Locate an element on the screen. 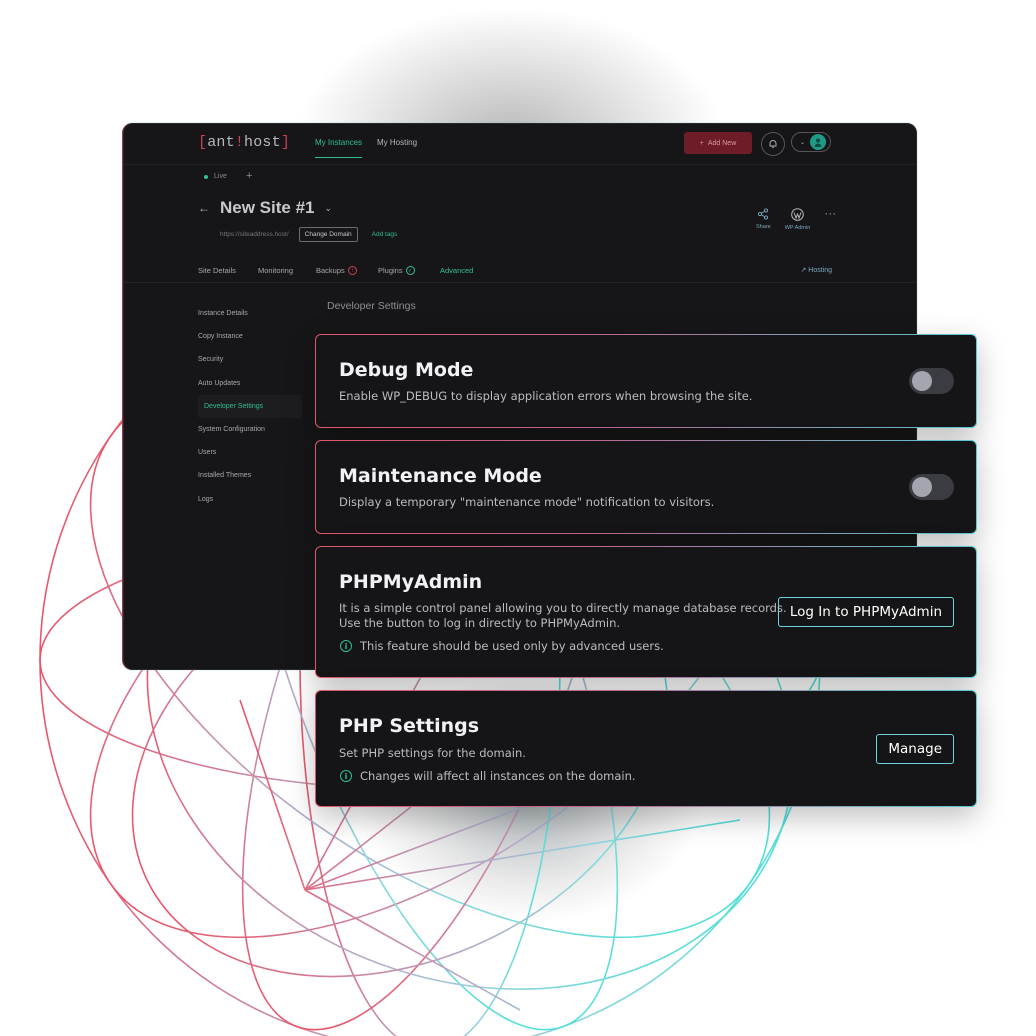  more-options-icon: ··· is located at coordinates (830, 213).